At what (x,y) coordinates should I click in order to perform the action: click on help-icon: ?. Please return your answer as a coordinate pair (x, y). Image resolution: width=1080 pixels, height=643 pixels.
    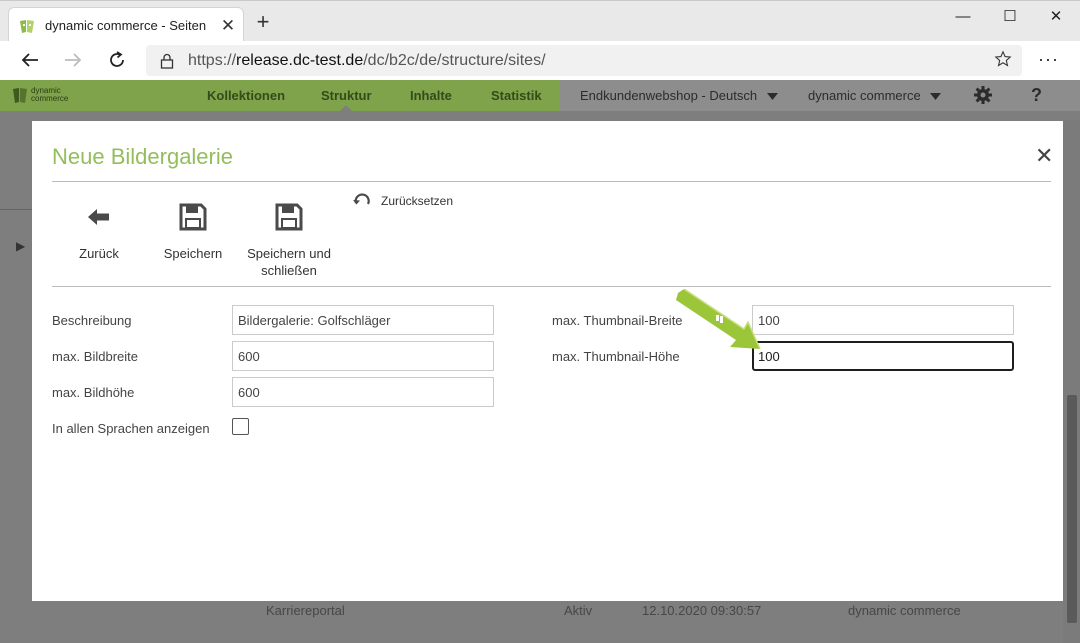
    Looking at the image, I should click on (1036, 95).